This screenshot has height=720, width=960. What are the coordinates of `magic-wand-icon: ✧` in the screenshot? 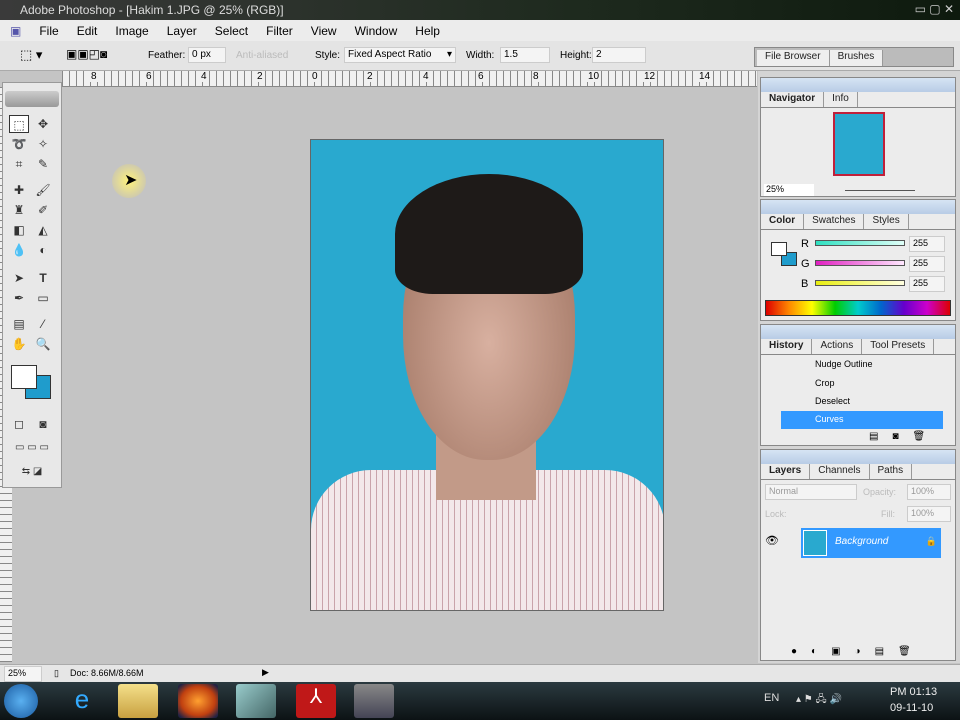 It's located at (43, 144).